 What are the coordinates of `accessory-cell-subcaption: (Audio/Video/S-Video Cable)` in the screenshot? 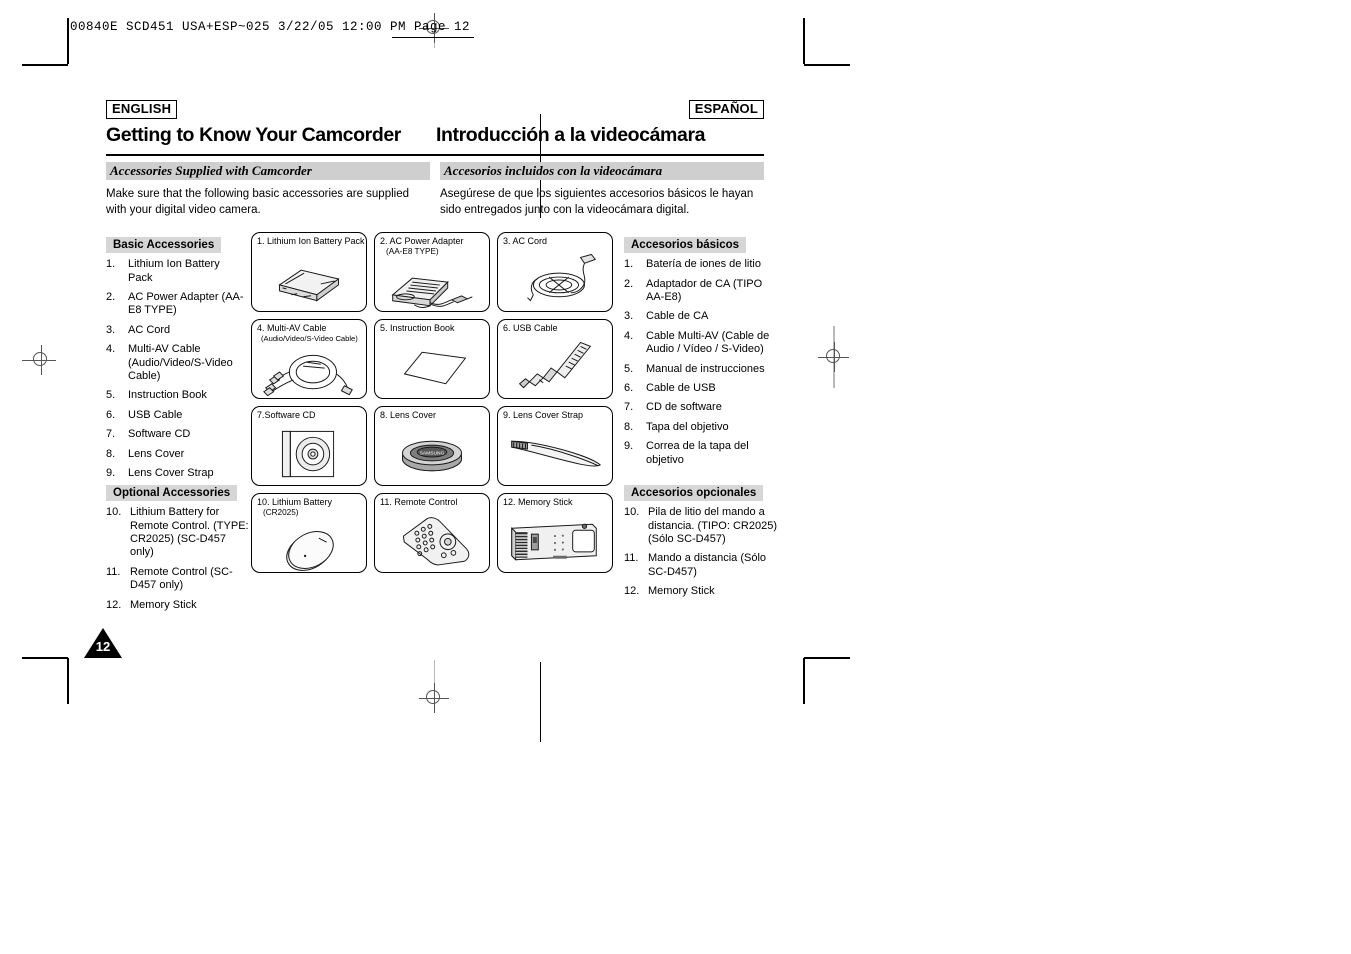 It's located at (309, 339).